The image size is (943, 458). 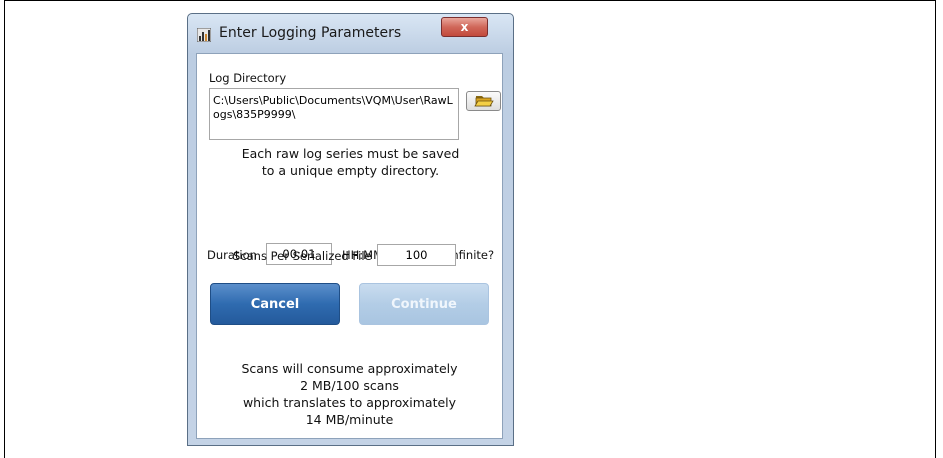 What do you see at coordinates (416, 255) in the screenshot?
I see `scans-per-file-input: 100` at bounding box center [416, 255].